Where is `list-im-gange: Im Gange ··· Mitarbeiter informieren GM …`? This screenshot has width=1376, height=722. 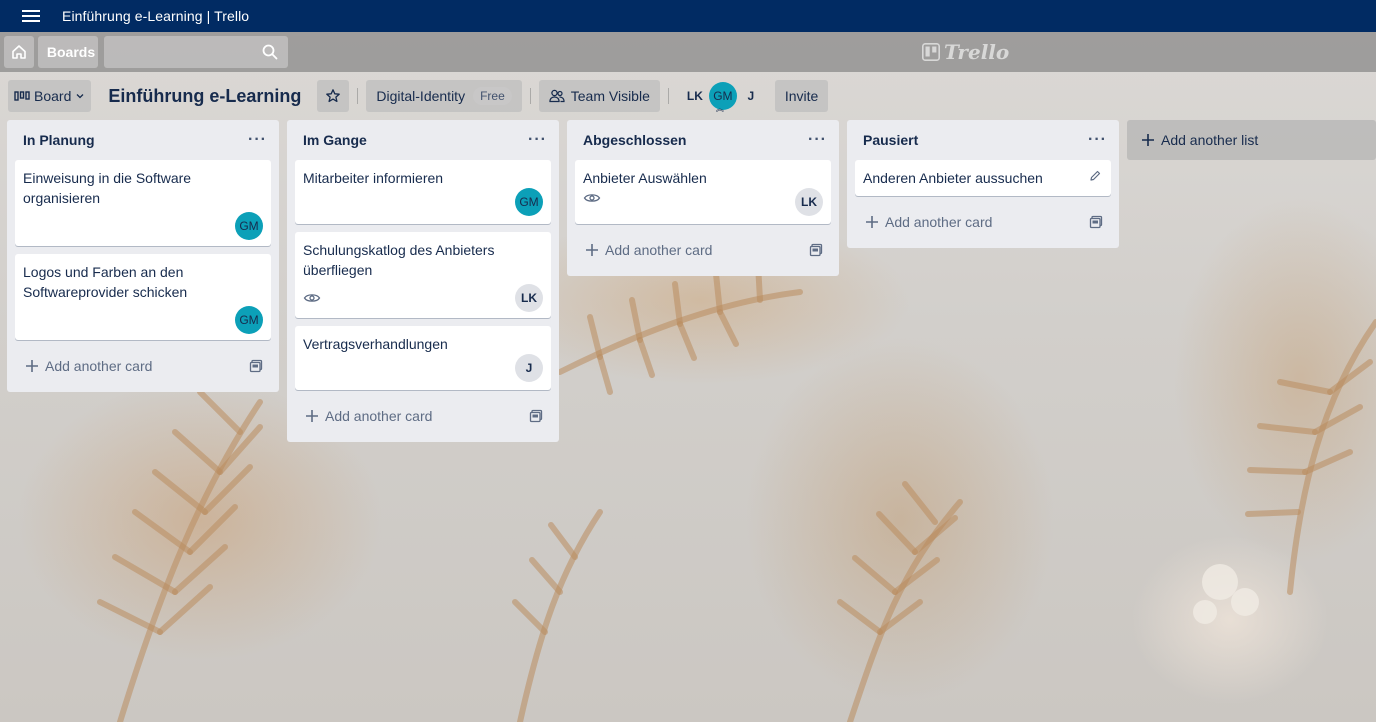
list-im-gange: Im Gange ··· Mitarbeiter informieren GM … is located at coordinates (423, 281).